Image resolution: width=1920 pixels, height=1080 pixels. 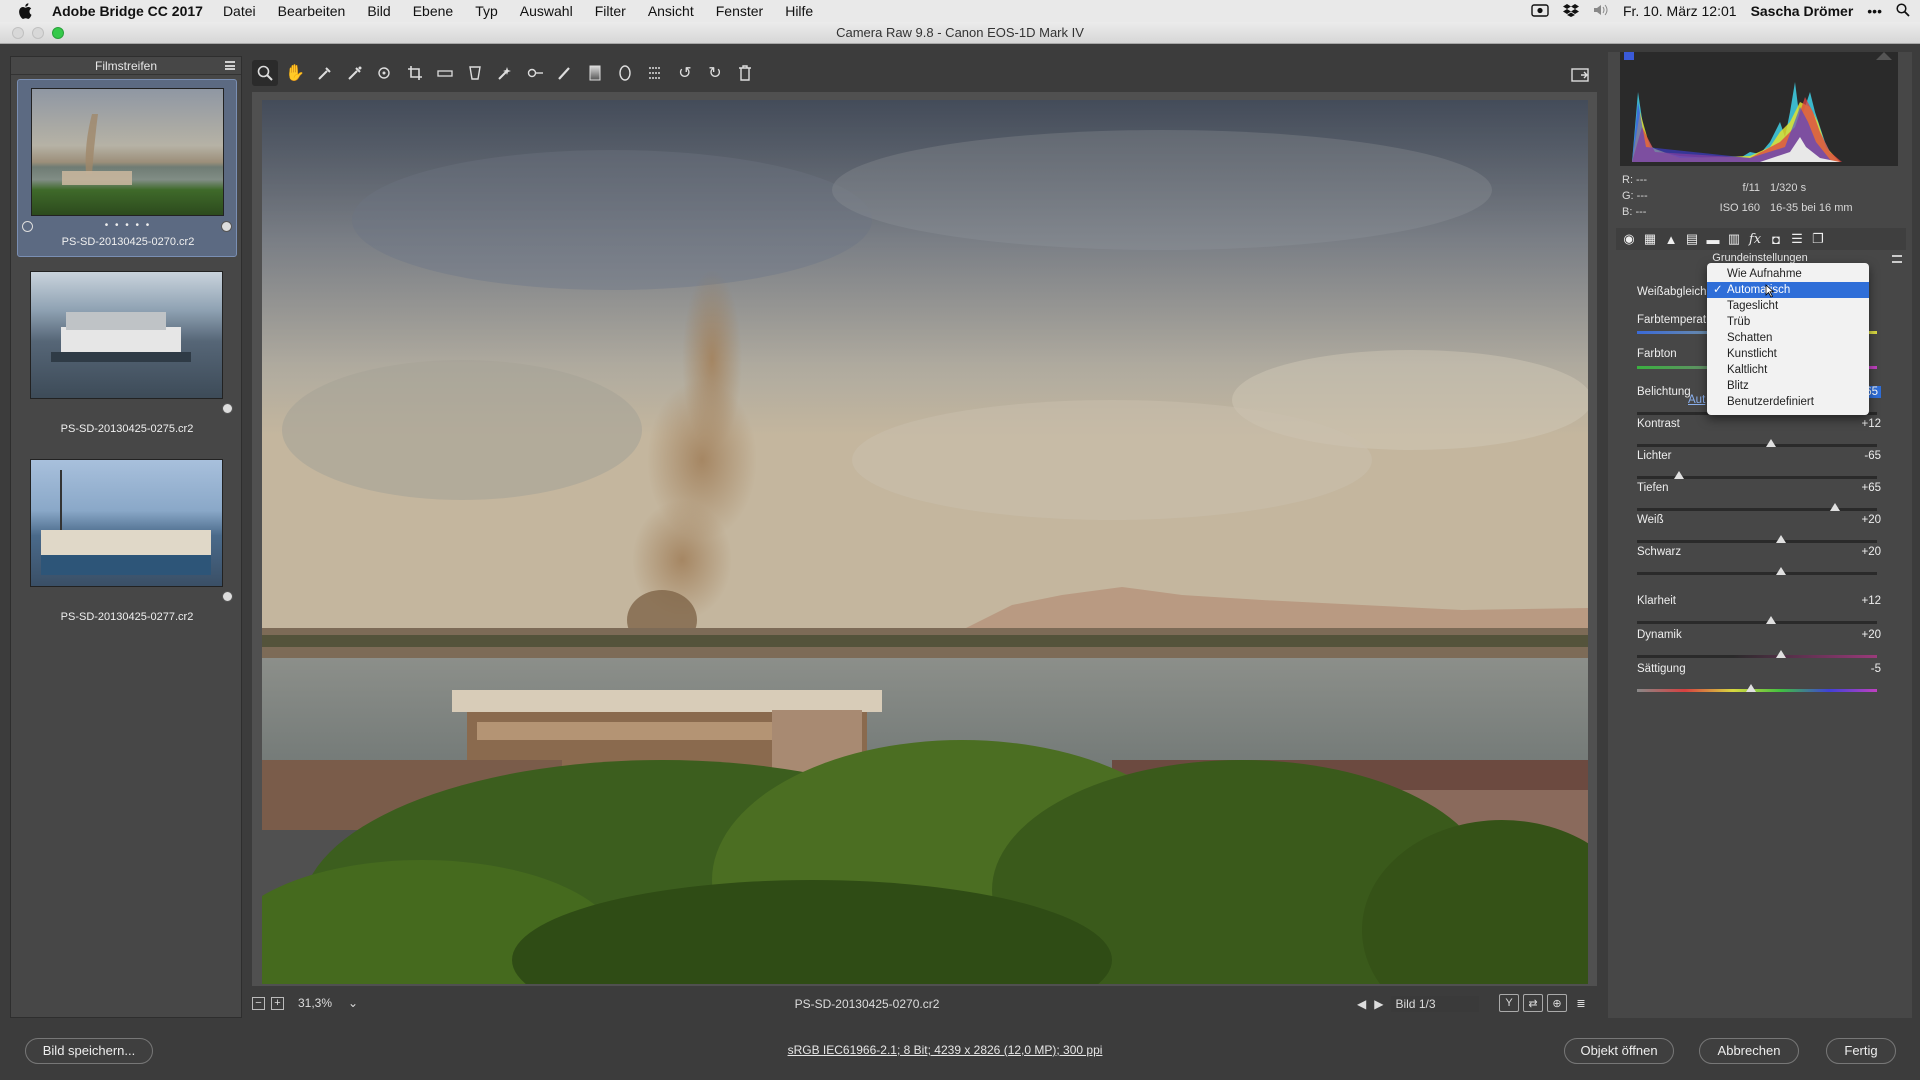 What do you see at coordinates (355, 73) in the screenshot?
I see `color-sampler-tool-icon` at bounding box center [355, 73].